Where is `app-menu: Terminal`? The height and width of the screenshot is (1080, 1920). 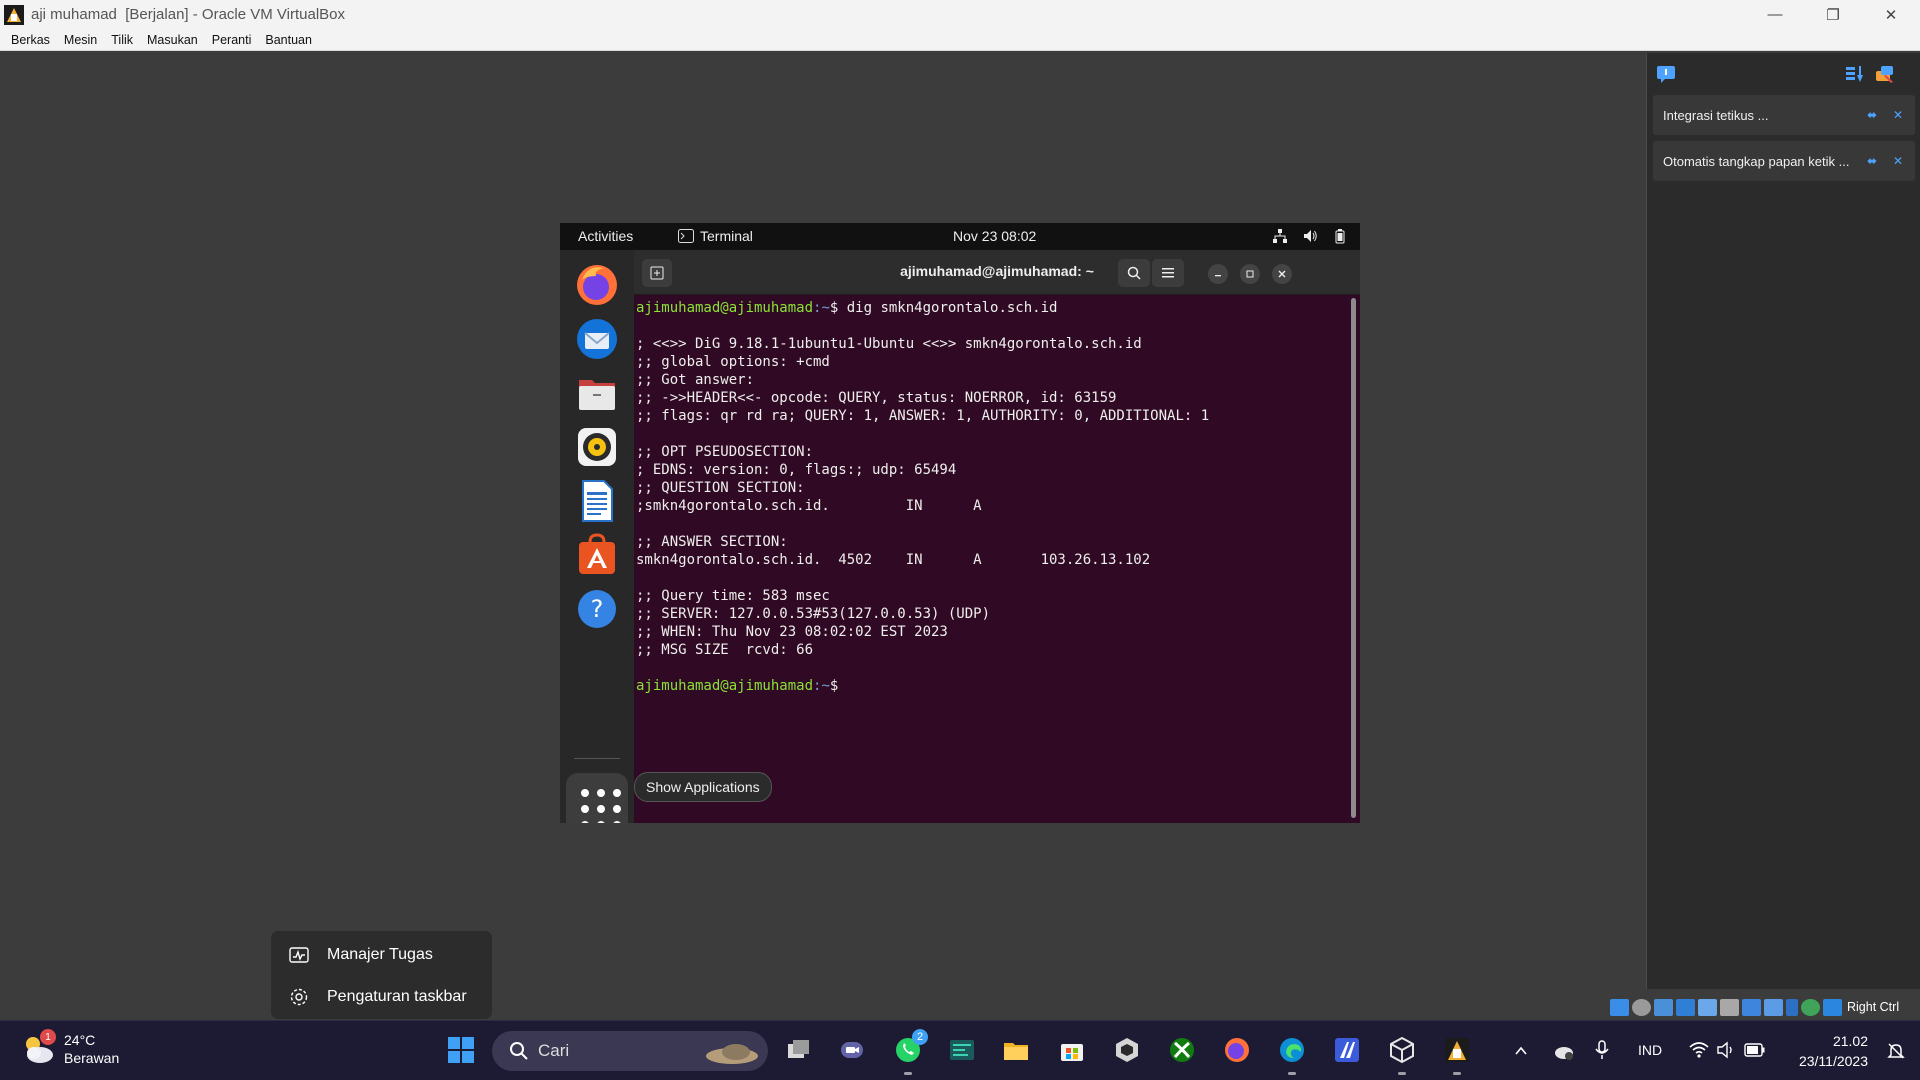 app-menu: Terminal is located at coordinates (715, 236).